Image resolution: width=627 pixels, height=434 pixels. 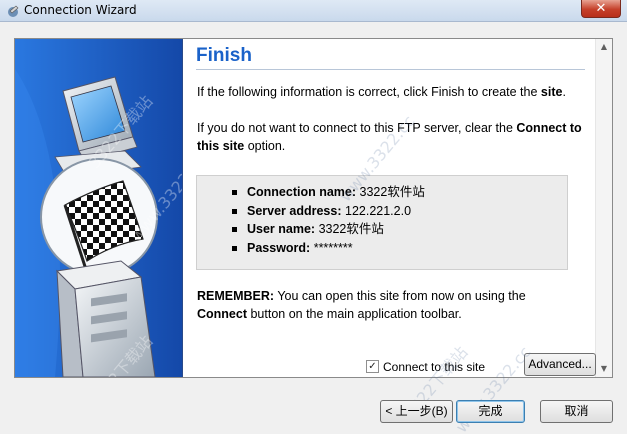 I want to click on summary-label: Server address:, so click(x=294, y=210).